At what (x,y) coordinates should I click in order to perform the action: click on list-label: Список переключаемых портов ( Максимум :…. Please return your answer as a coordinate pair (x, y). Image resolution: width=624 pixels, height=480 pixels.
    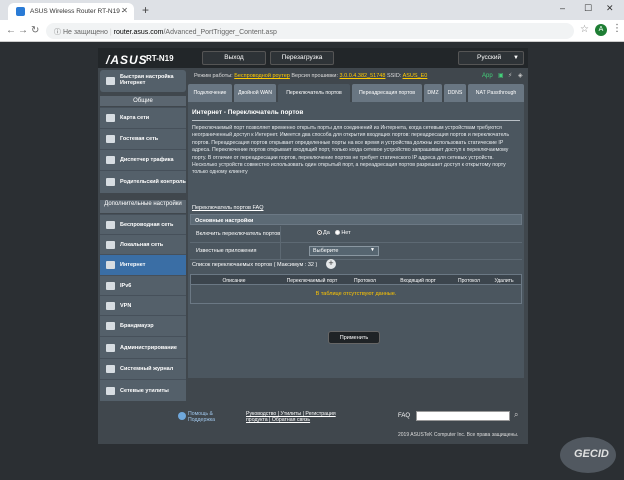
    Looking at the image, I should click on (255, 265).